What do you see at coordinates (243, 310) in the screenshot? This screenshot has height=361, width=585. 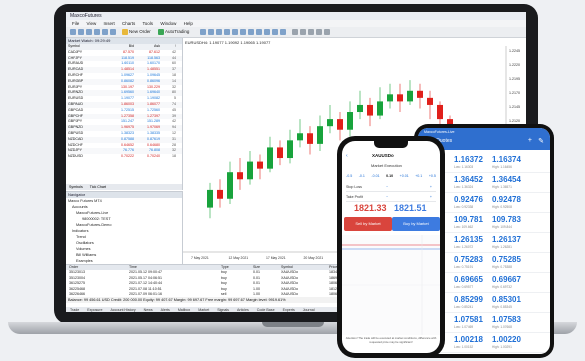 I see `terminal-tab: Articles` at bounding box center [243, 310].